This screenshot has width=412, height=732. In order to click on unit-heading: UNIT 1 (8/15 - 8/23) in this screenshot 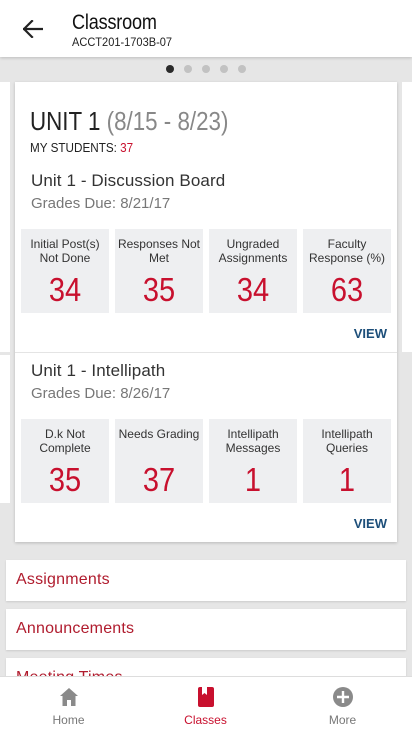, I will do `click(129, 121)`.